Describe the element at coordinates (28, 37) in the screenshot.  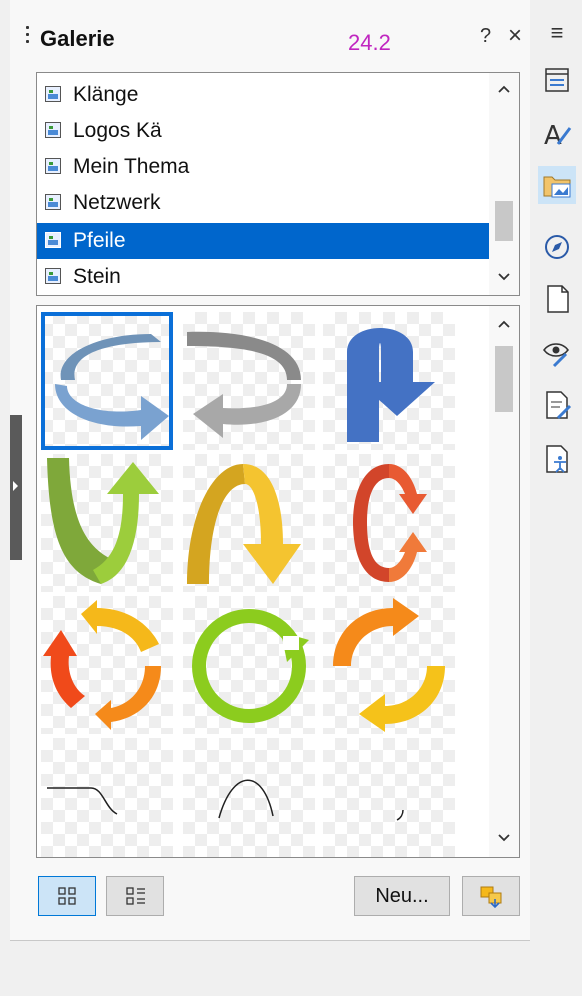
I see `grip-icon` at that location.